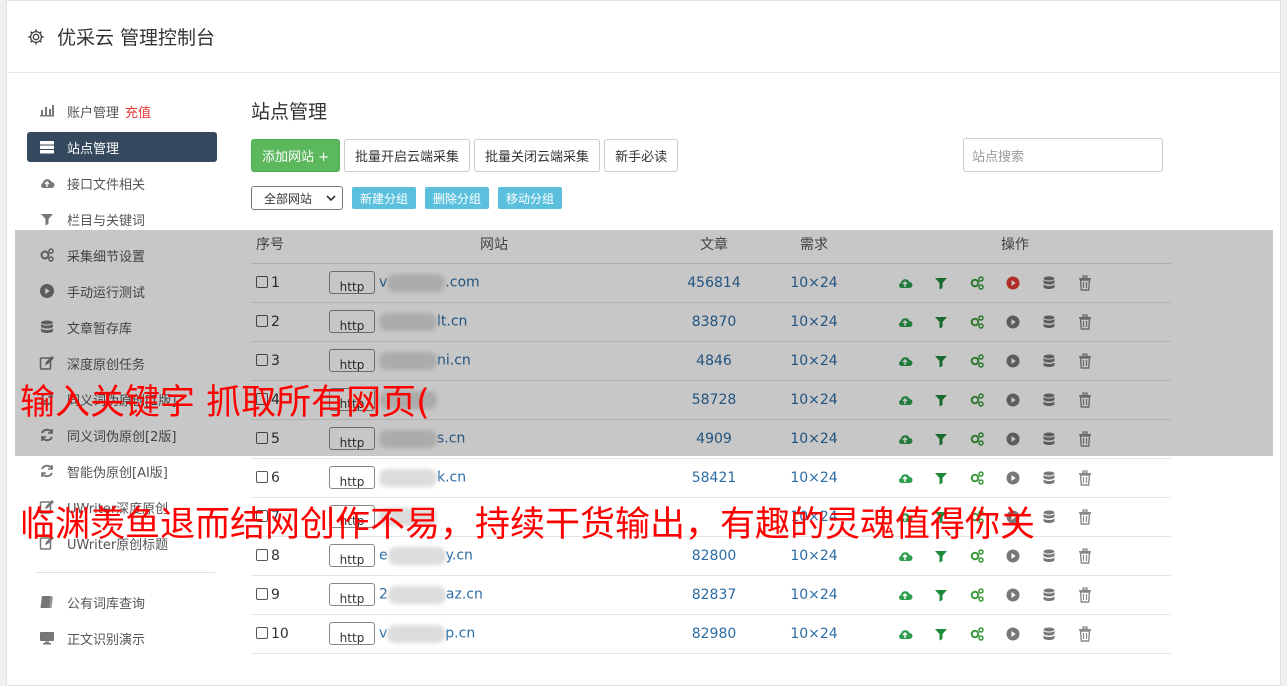 The height and width of the screenshot is (686, 1287). What do you see at coordinates (331, 198) in the screenshot?
I see `chevron-down-icon` at bounding box center [331, 198].